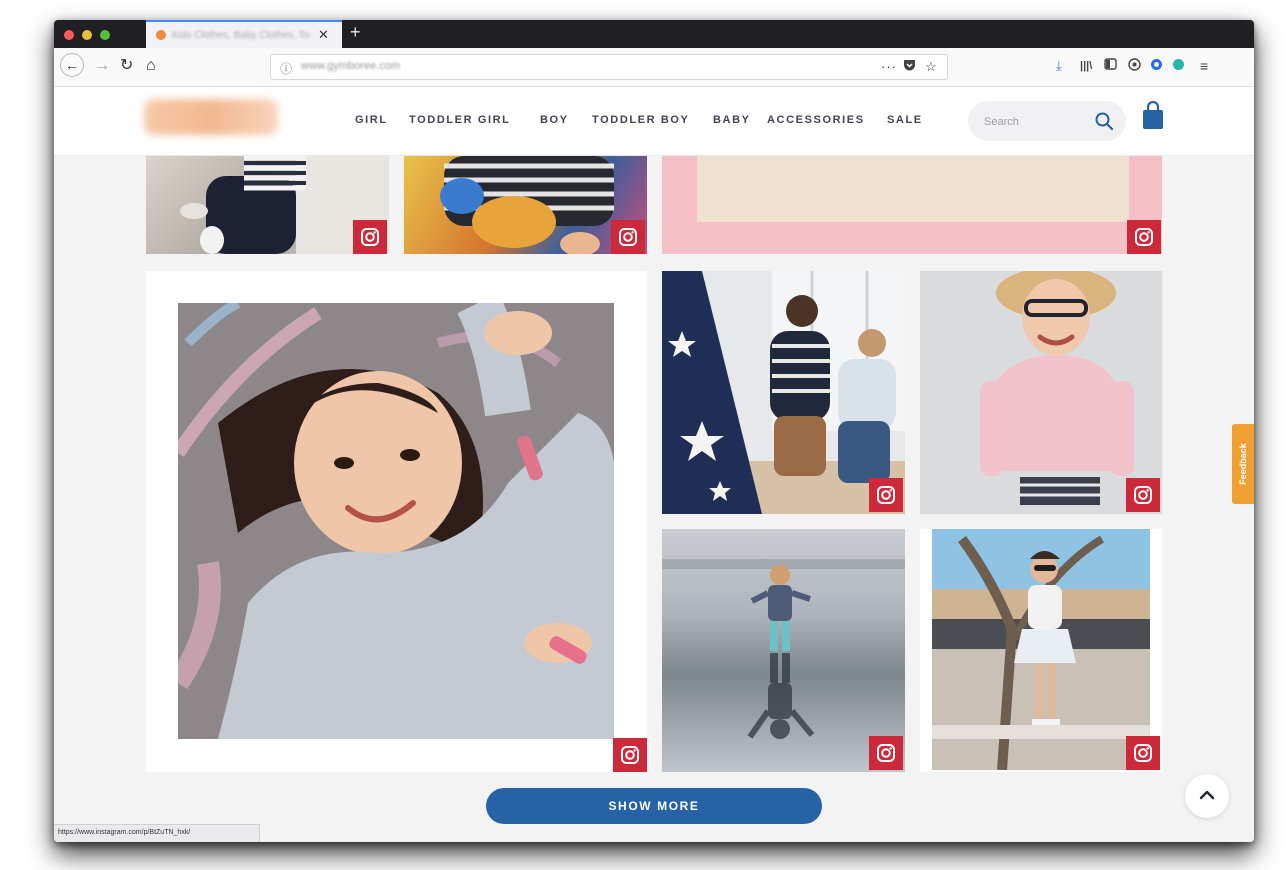 This screenshot has height=870, width=1286. What do you see at coordinates (640, 120) in the screenshot?
I see `nav-toddler-boy: TODDLER BOY` at bounding box center [640, 120].